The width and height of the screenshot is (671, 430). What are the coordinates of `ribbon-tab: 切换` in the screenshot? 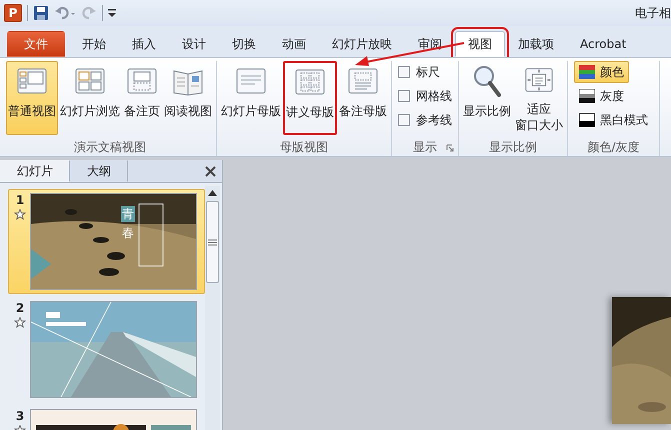 It's located at (244, 44).